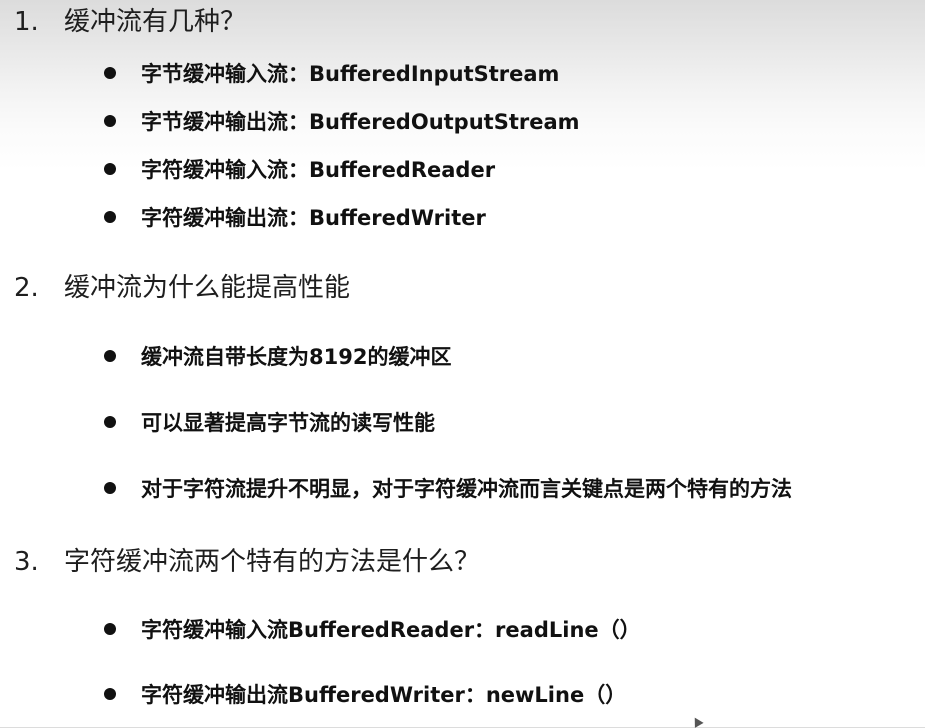 This screenshot has height=728, width=925. I want to click on list-item-text: 可以显著提高字节流的读写性能, so click(288, 423).